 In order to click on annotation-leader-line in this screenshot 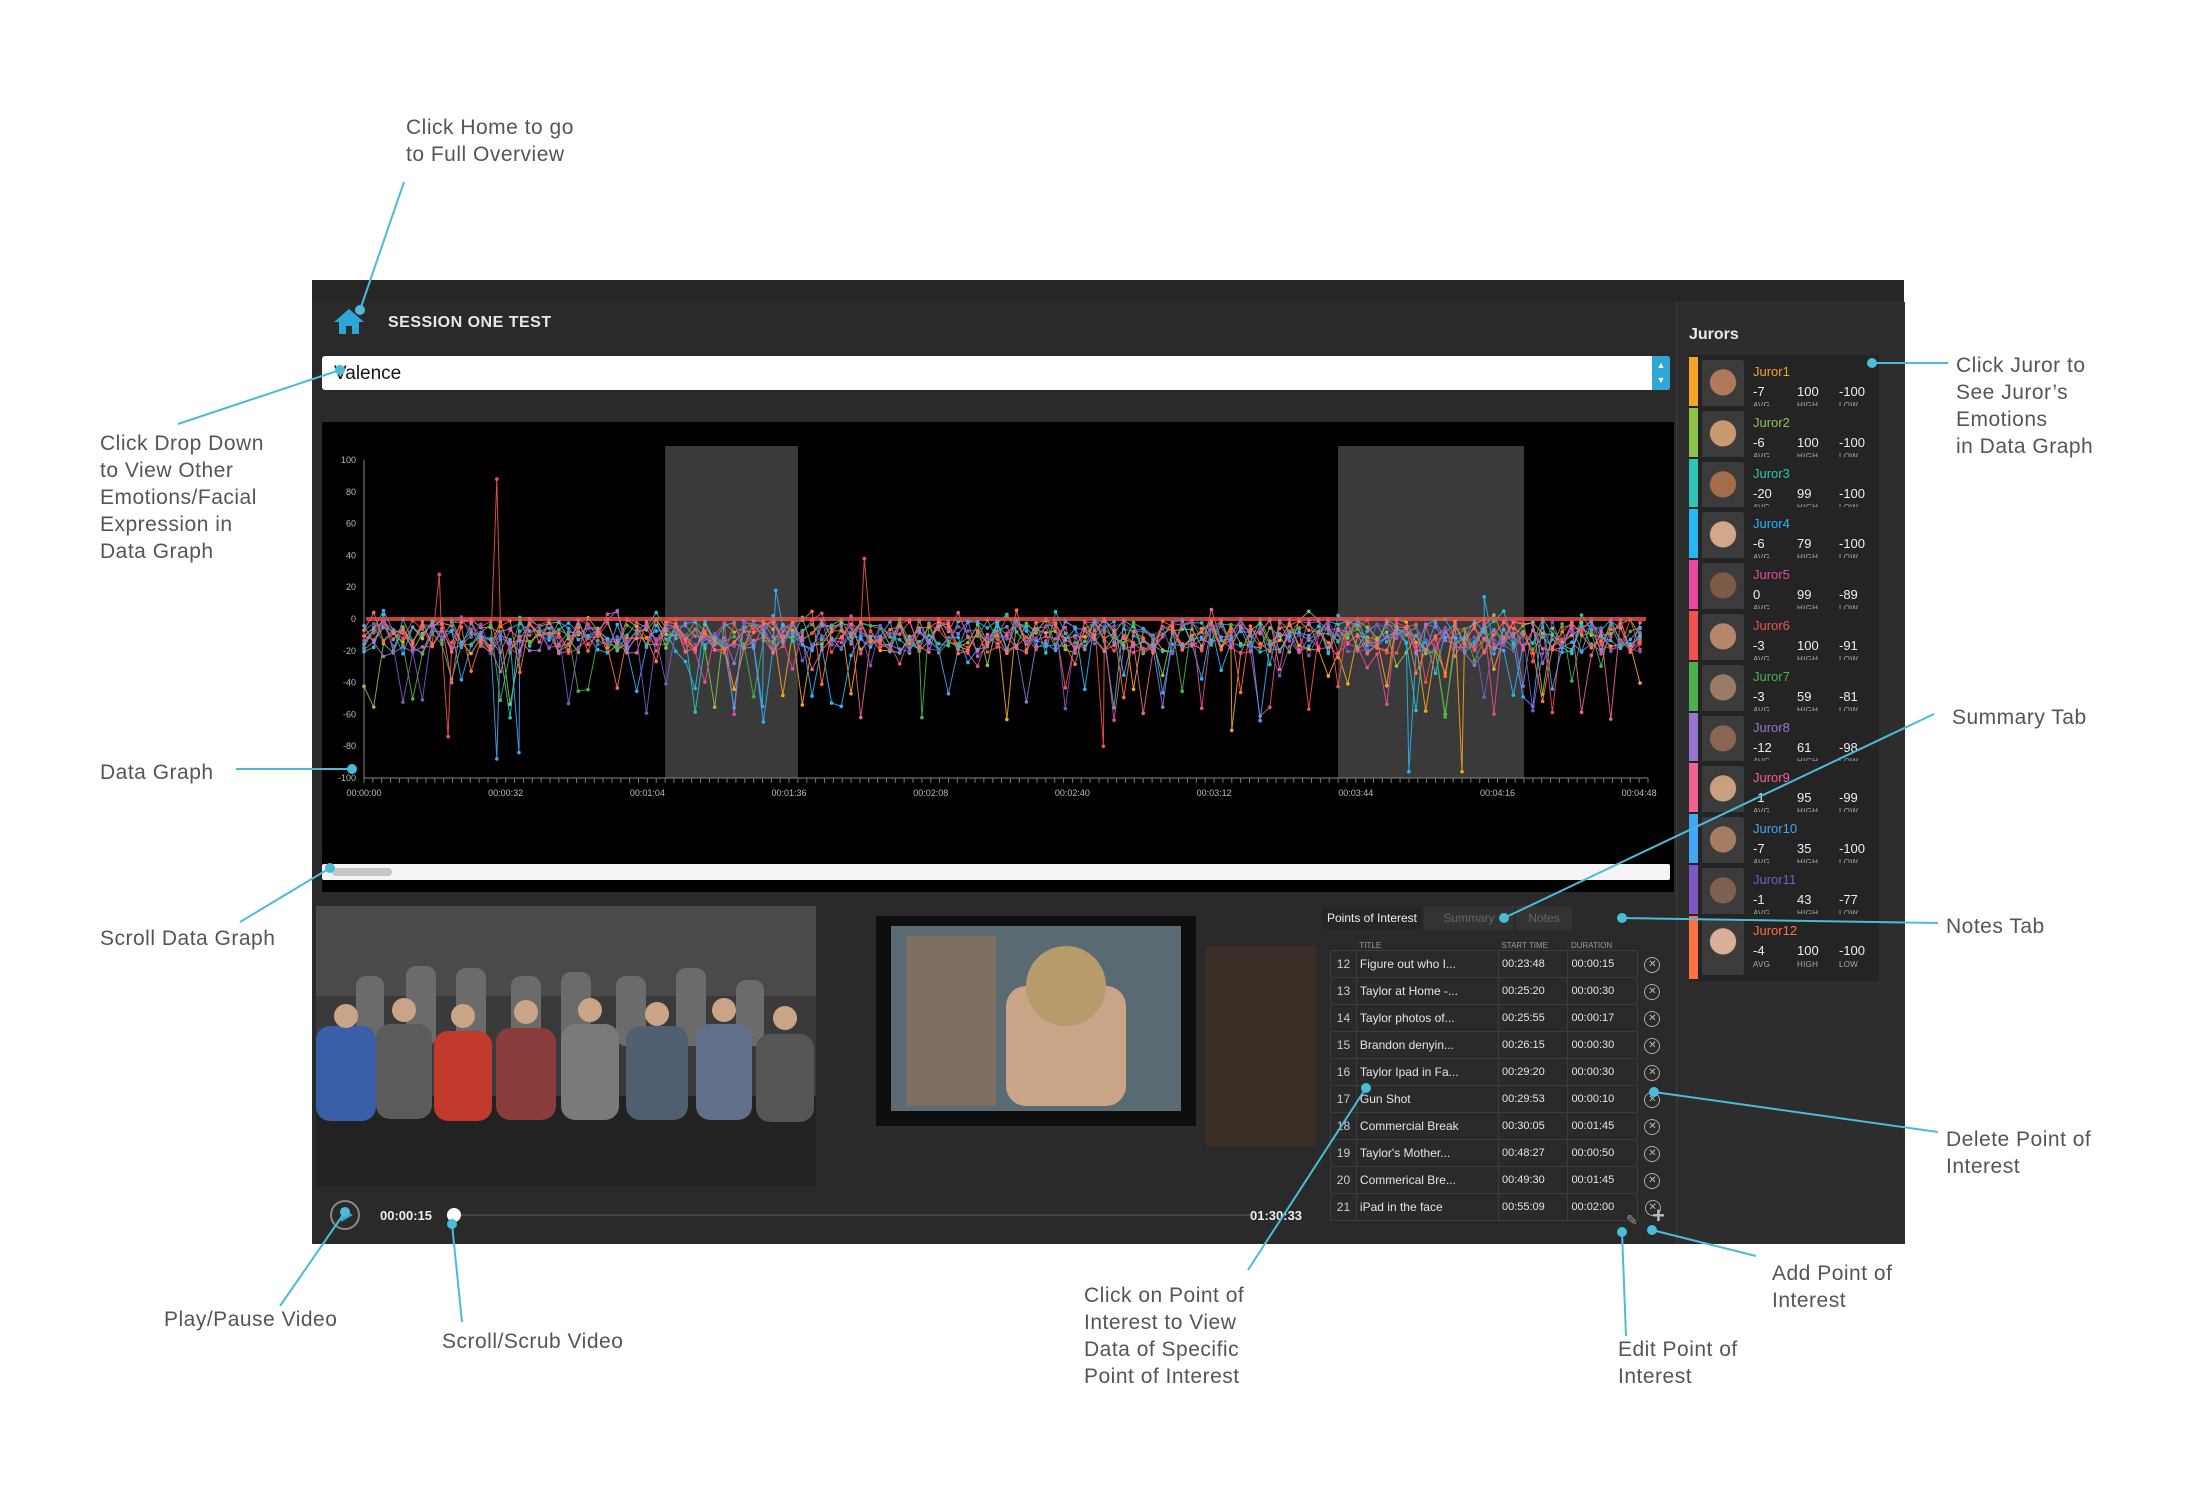, I will do `click(1624, 1284)`.